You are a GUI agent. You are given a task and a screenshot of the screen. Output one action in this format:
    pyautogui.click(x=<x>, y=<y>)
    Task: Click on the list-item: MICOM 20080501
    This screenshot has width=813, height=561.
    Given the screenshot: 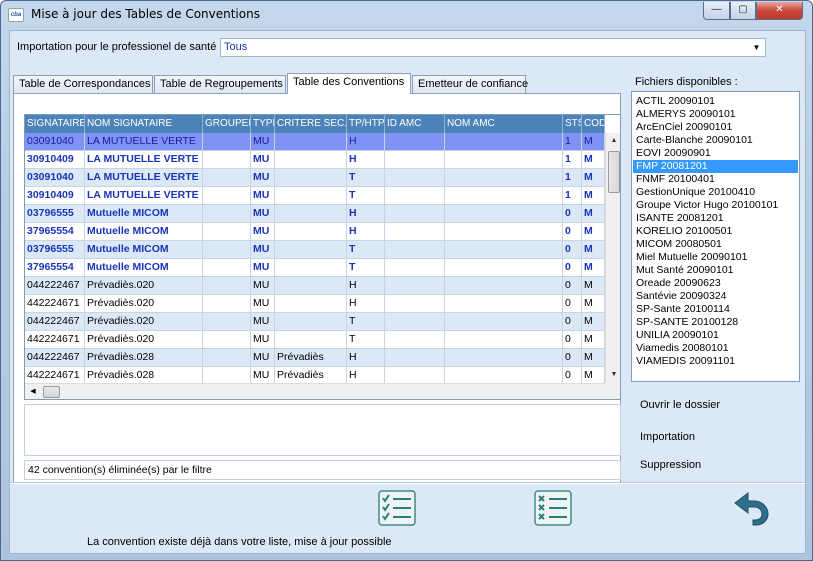 What is the action you would take?
    pyautogui.click(x=715, y=244)
    